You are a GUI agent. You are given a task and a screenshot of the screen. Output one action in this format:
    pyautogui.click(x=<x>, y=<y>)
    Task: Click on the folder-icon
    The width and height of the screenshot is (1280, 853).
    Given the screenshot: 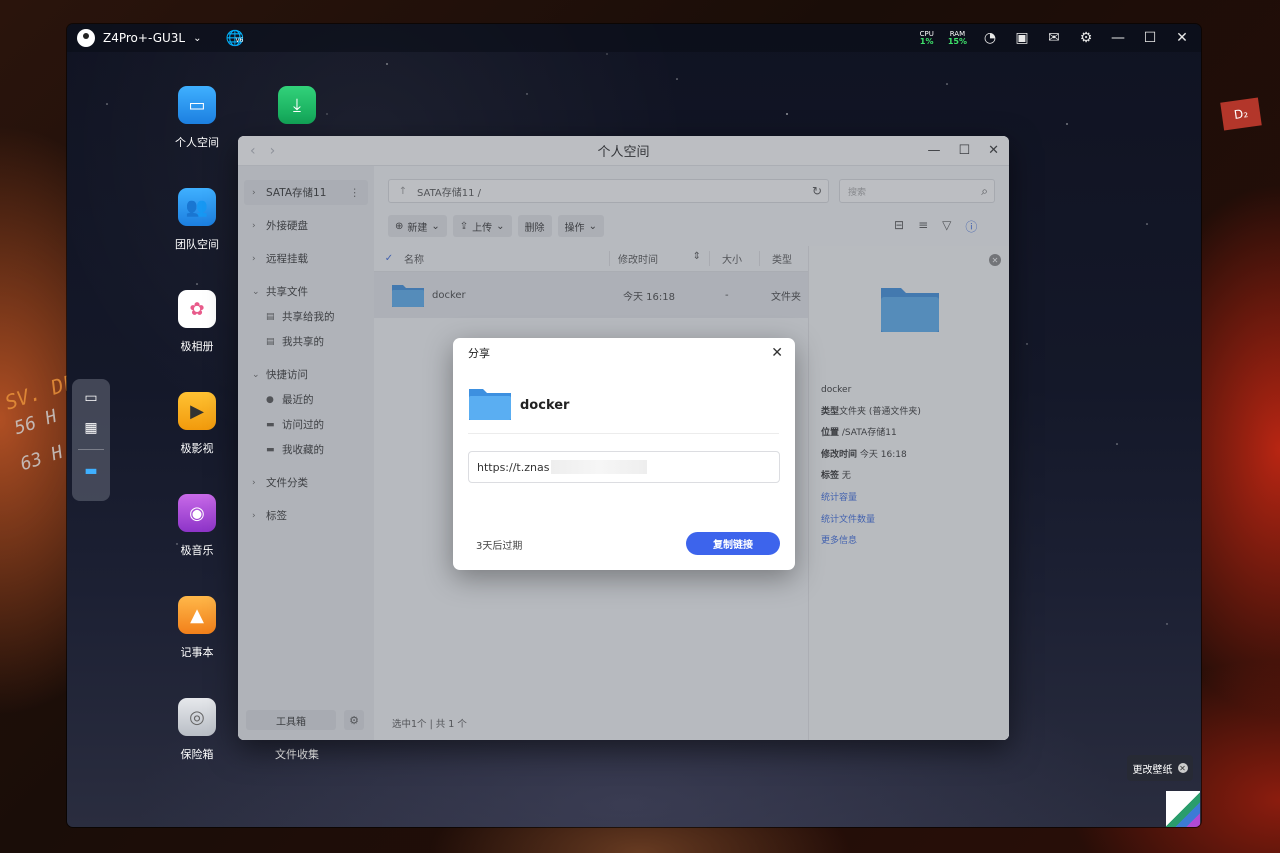 What is the action you would take?
    pyautogui.click(x=490, y=404)
    